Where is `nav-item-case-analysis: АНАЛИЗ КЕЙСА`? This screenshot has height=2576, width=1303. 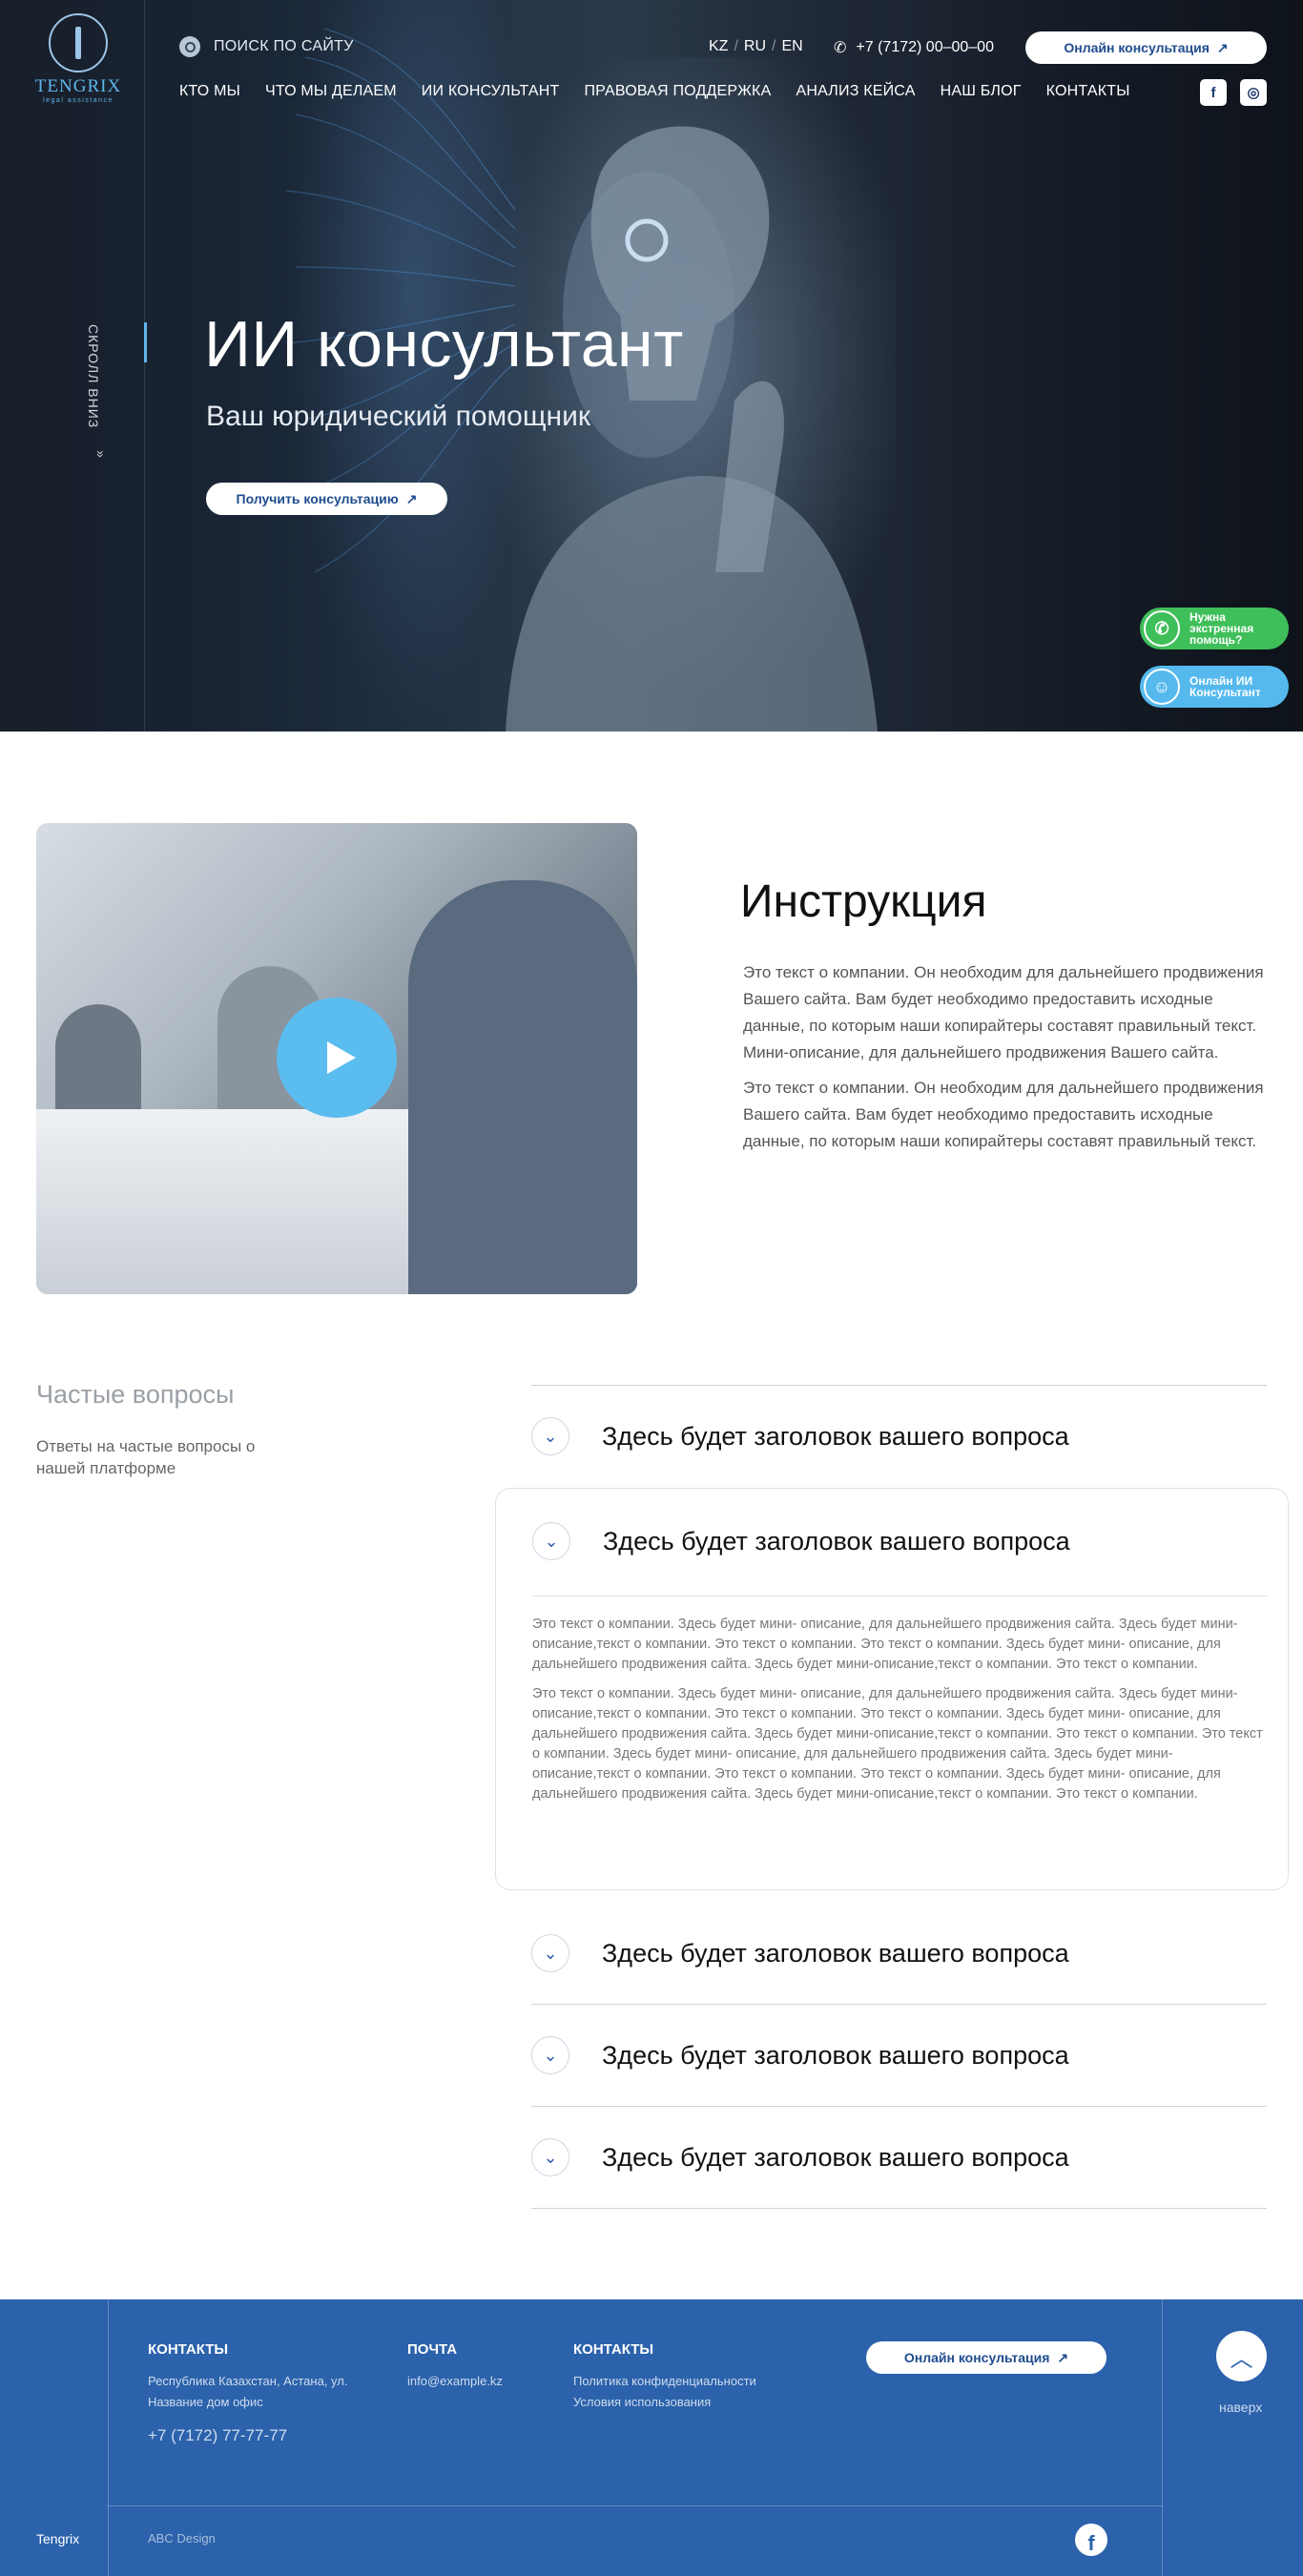 nav-item-case-analysis: АНАЛИЗ КЕЙСА is located at coordinates (855, 91).